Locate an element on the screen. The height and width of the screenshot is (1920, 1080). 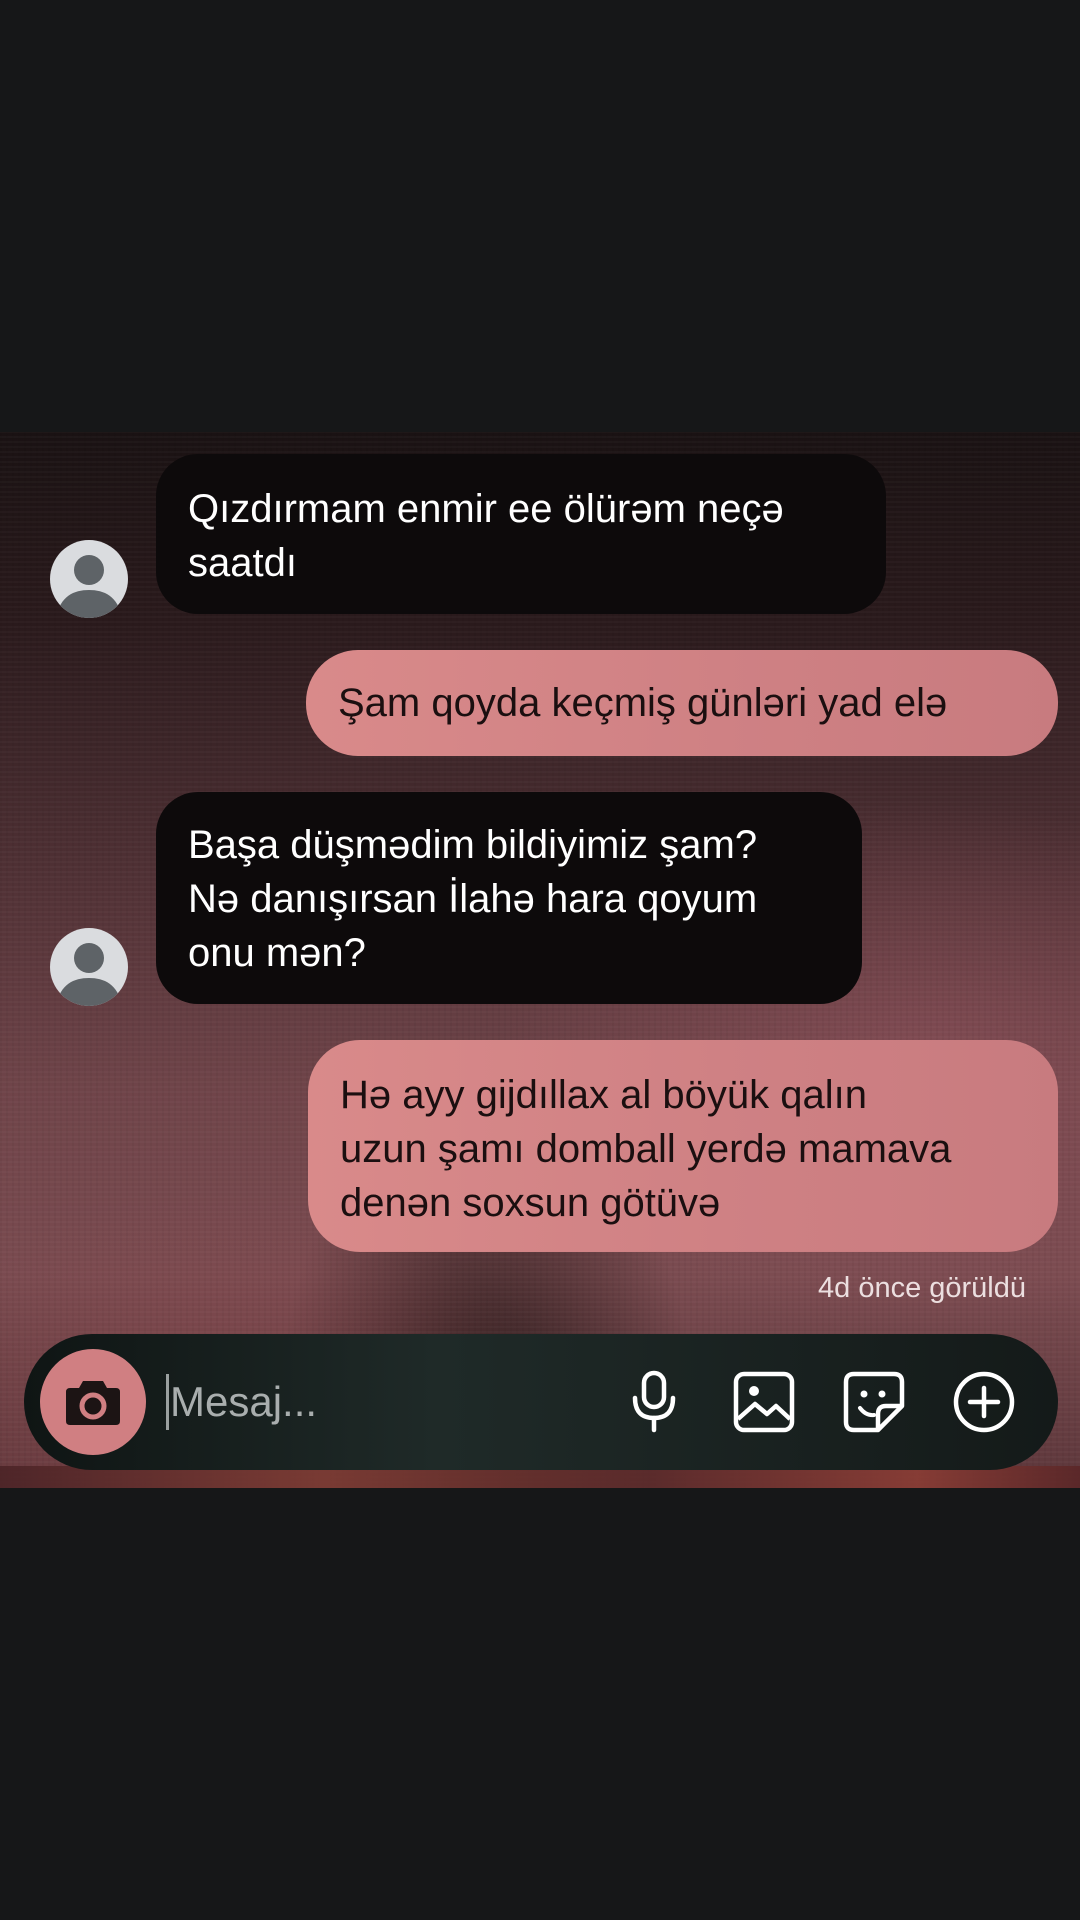
more-options-button is located at coordinates (984, 1402).